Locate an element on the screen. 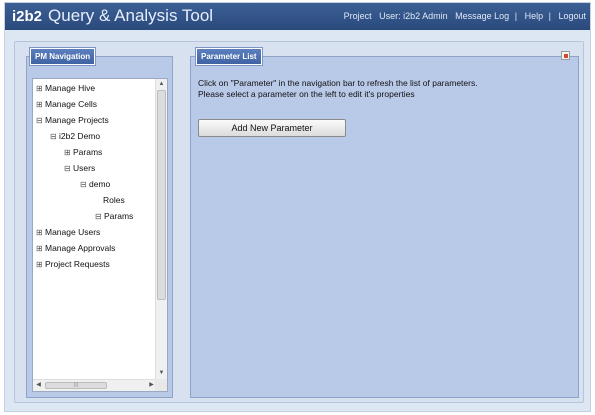 The image size is (595, 415). user-link: User: i2b2 Admin is located at coordinates (413, 16).